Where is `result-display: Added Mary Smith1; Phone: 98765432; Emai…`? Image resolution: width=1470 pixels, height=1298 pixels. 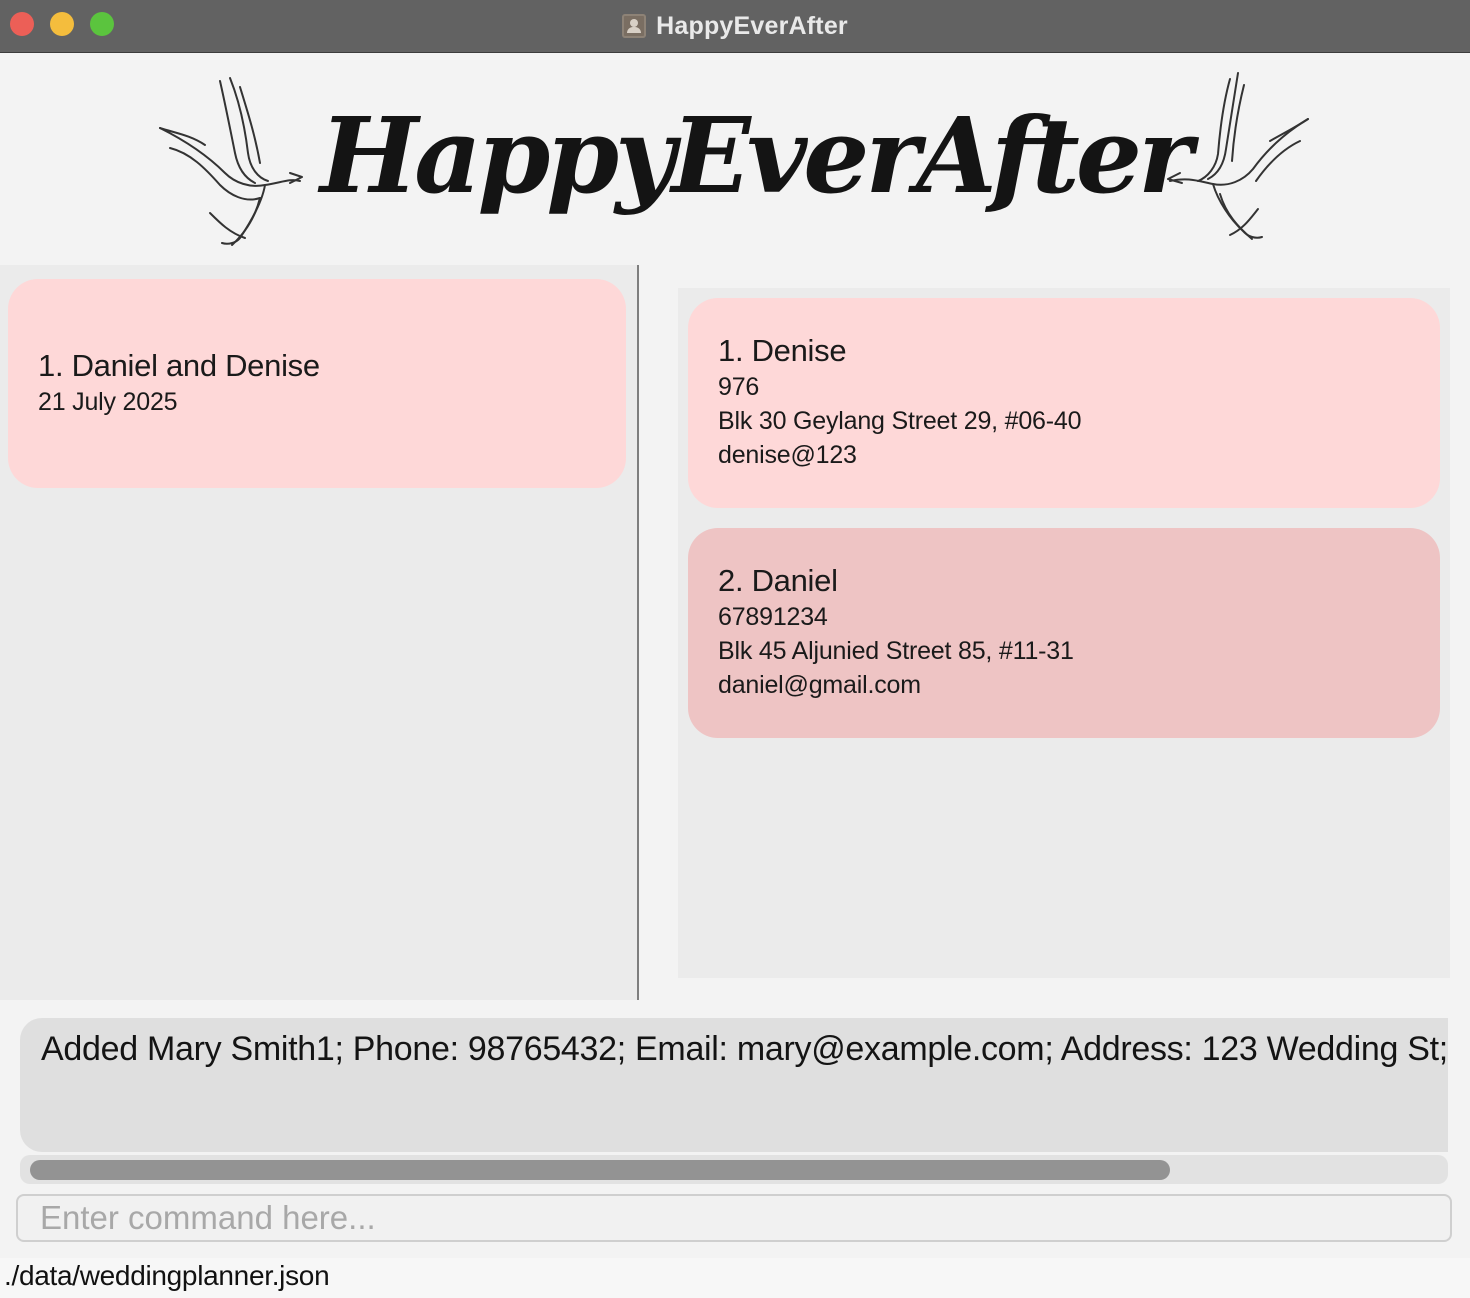 result-display: Added Mary Smith1; Phone: 98765432; Emai… is located at coordinates (734, 1085).